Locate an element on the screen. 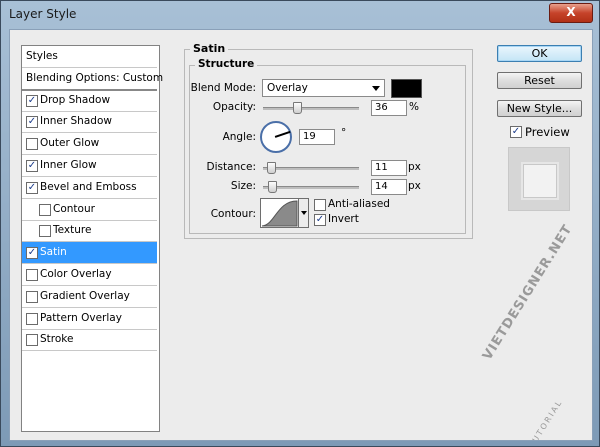 The width and height of the screenshot is (600, 447). distance-slider-thumb is located at coordinates (271, 168).